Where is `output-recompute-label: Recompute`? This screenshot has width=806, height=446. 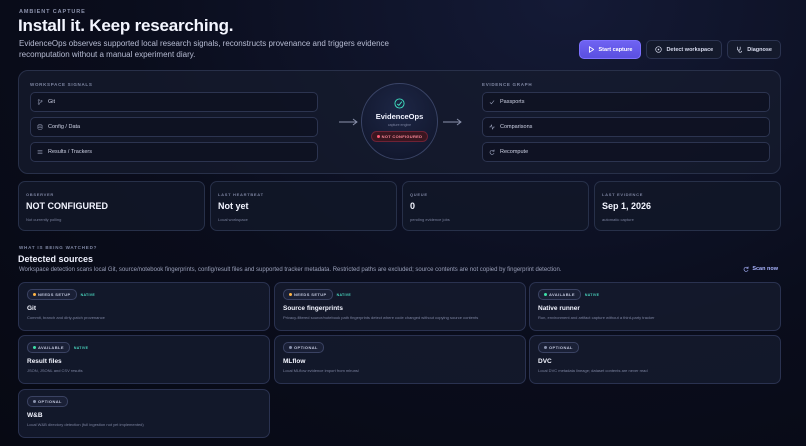
output-recompute-label: Recompute is located at coordinates (514, 152).